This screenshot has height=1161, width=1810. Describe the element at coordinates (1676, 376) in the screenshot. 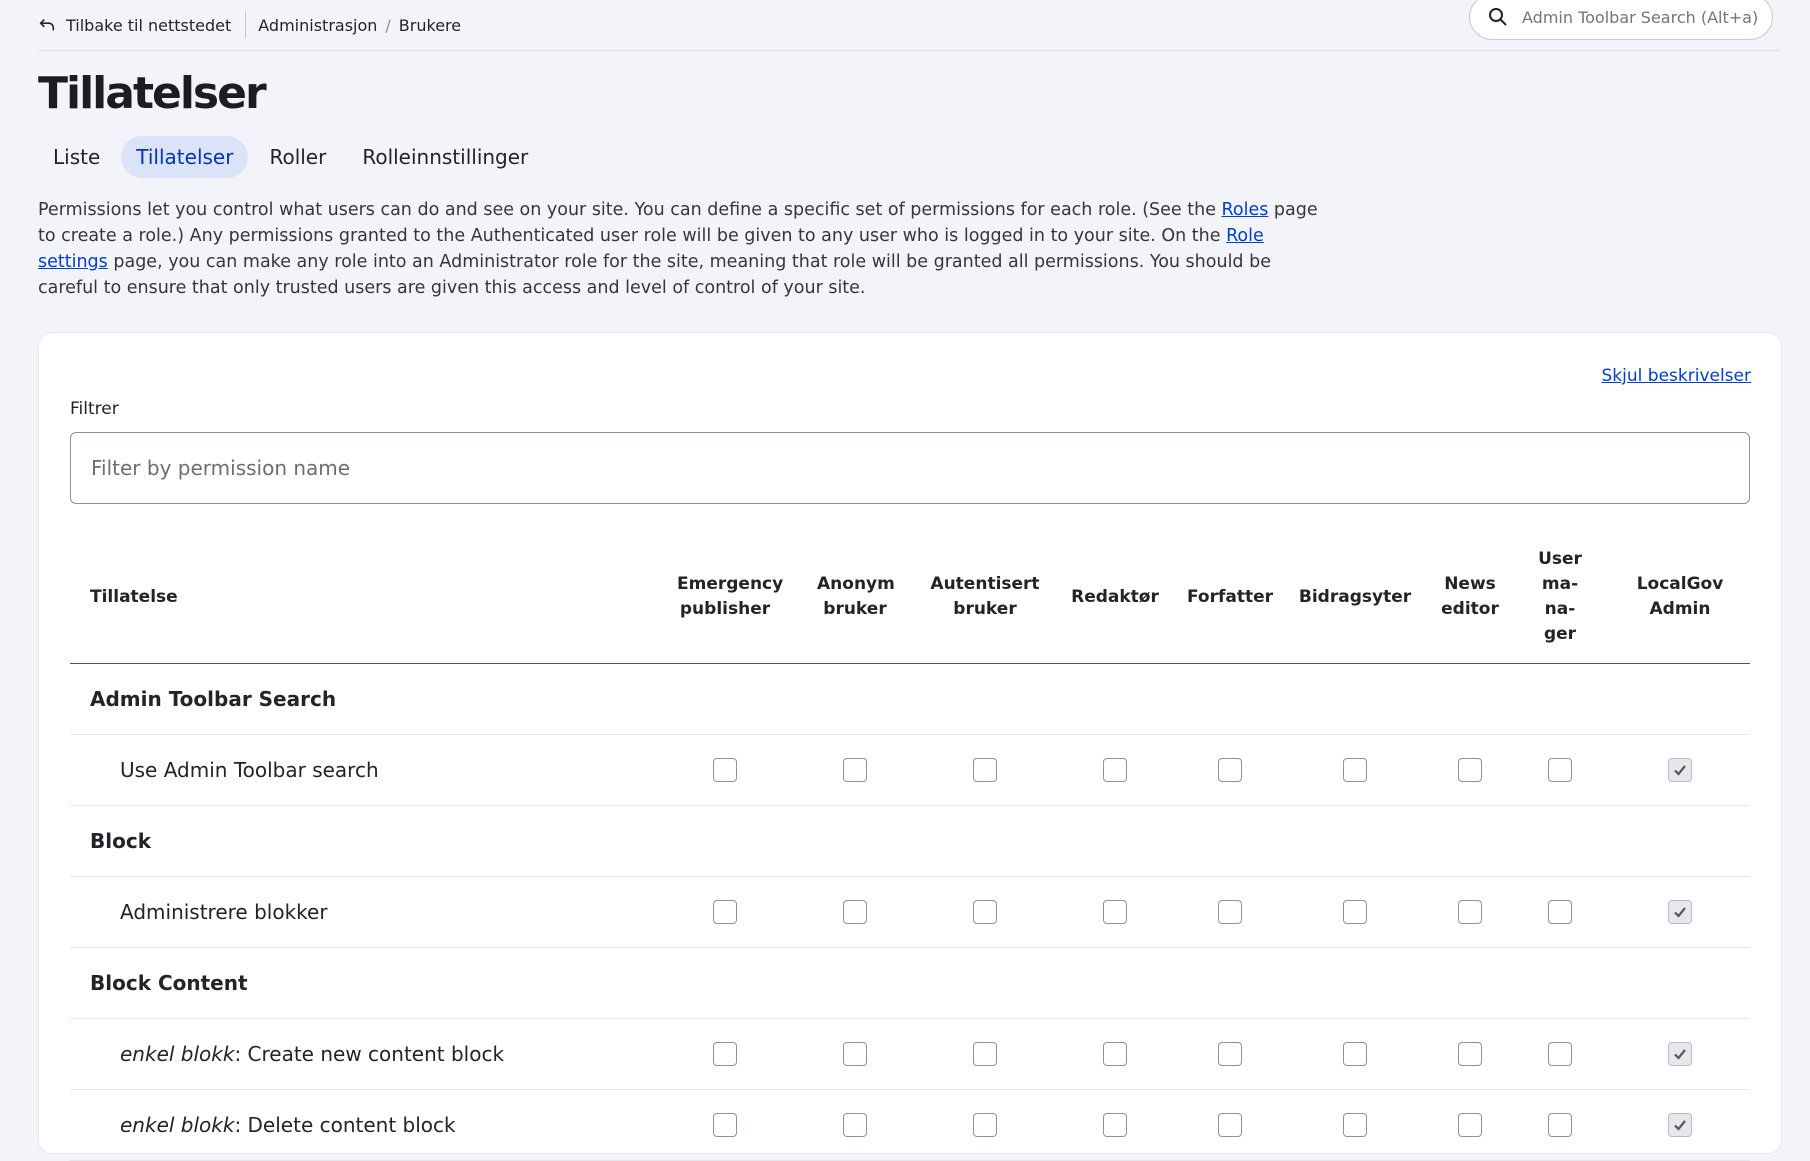

I see `hide-descriptions-link: Skjul beskrivelser` at that location.